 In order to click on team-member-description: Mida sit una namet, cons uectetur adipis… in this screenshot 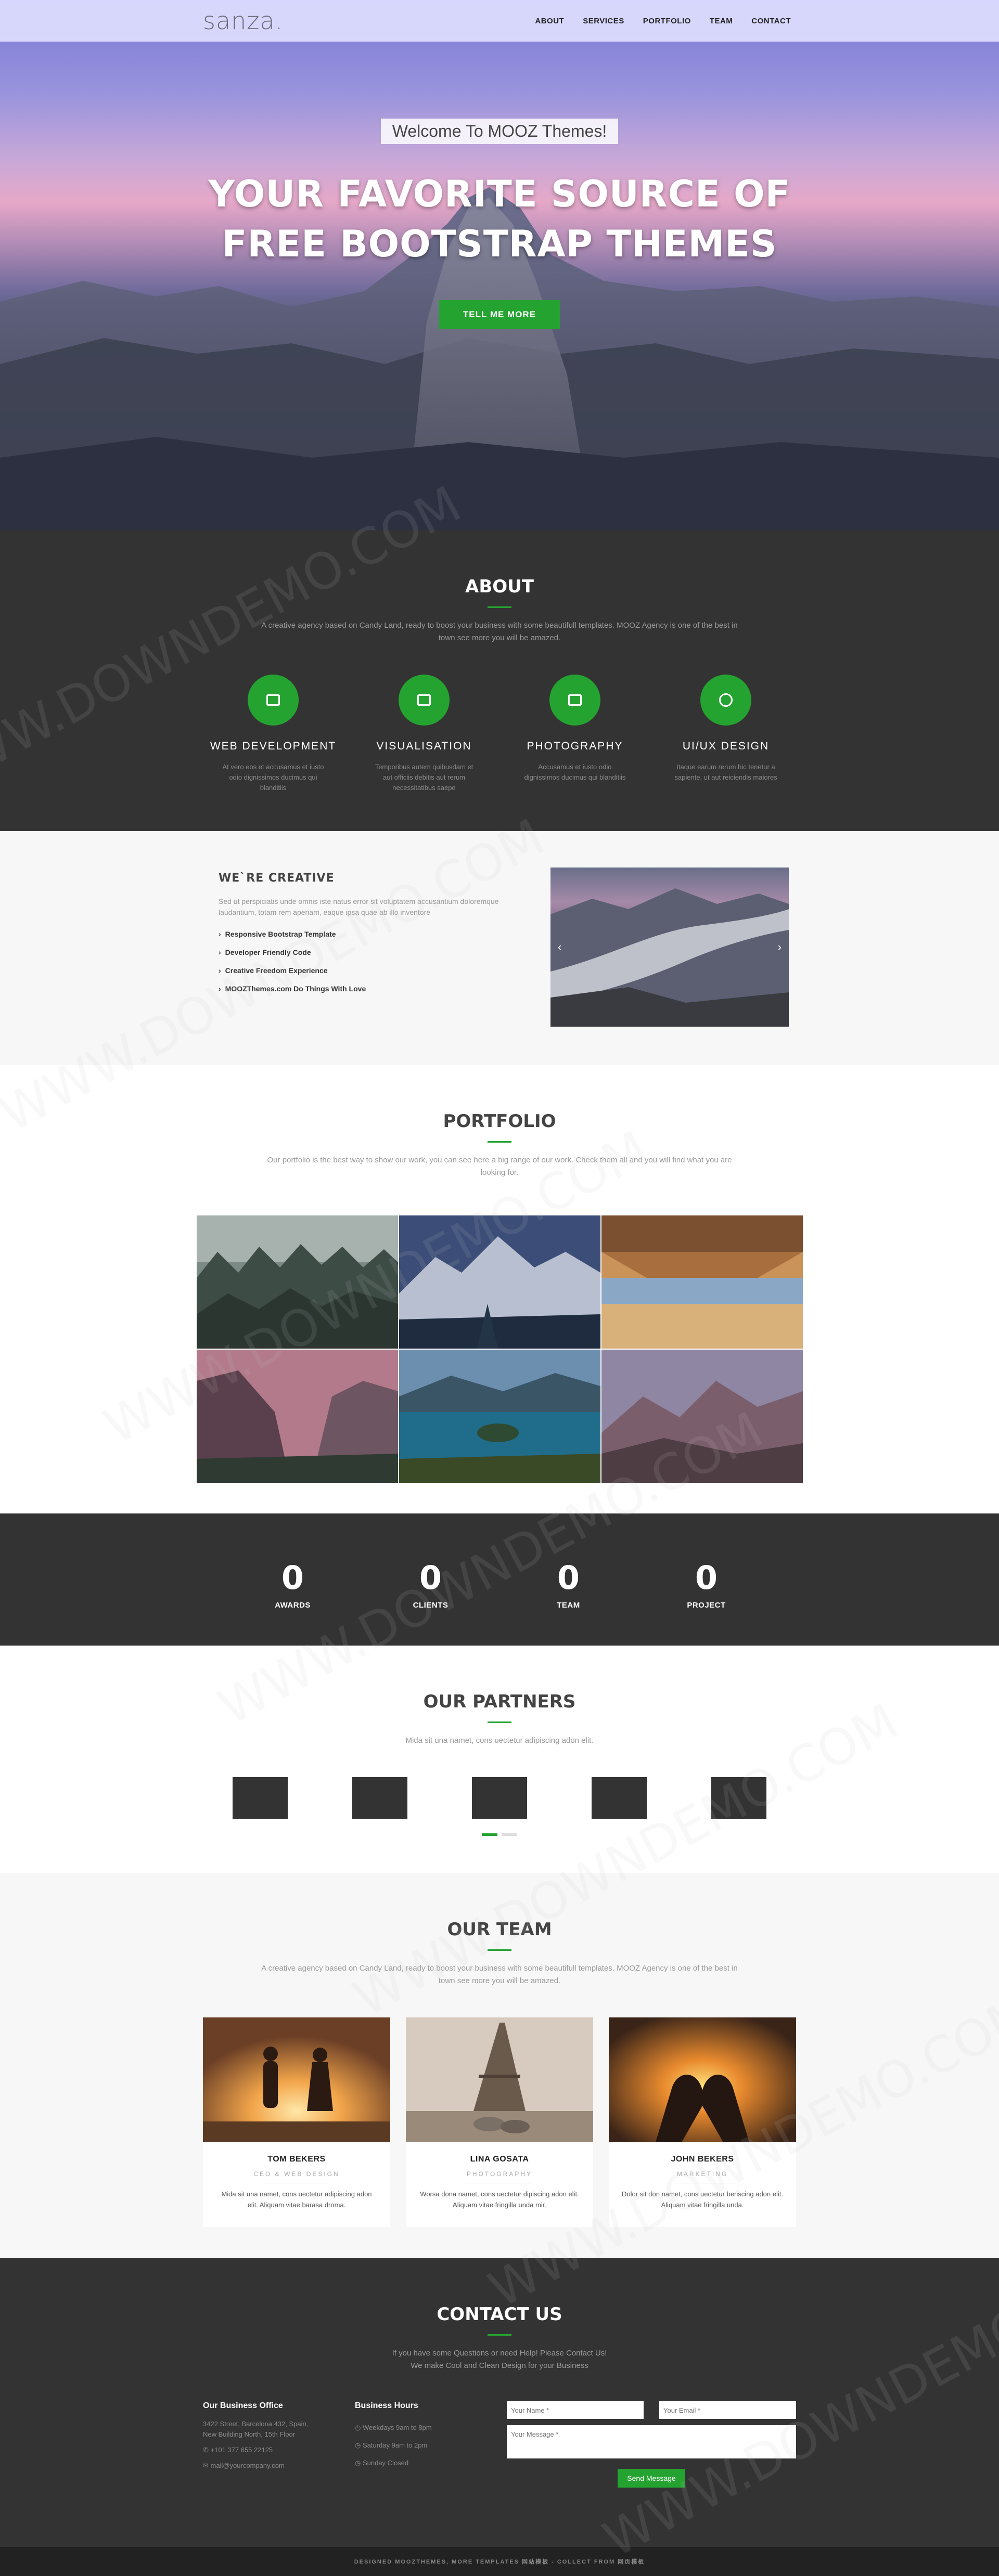, I will do `click(296, 2200)`.